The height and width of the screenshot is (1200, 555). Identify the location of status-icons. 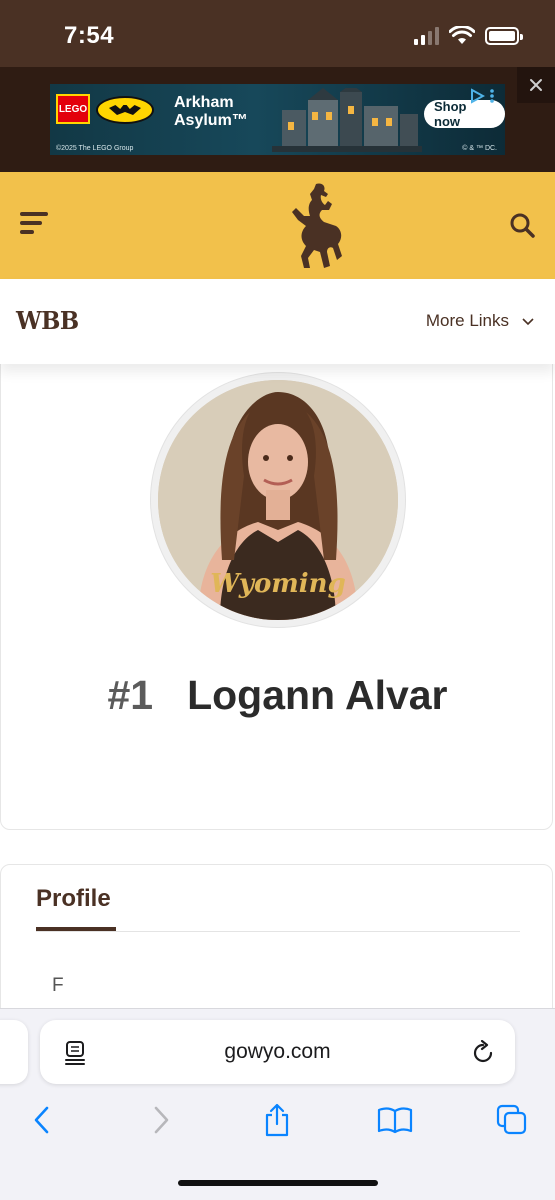
(468, 36).